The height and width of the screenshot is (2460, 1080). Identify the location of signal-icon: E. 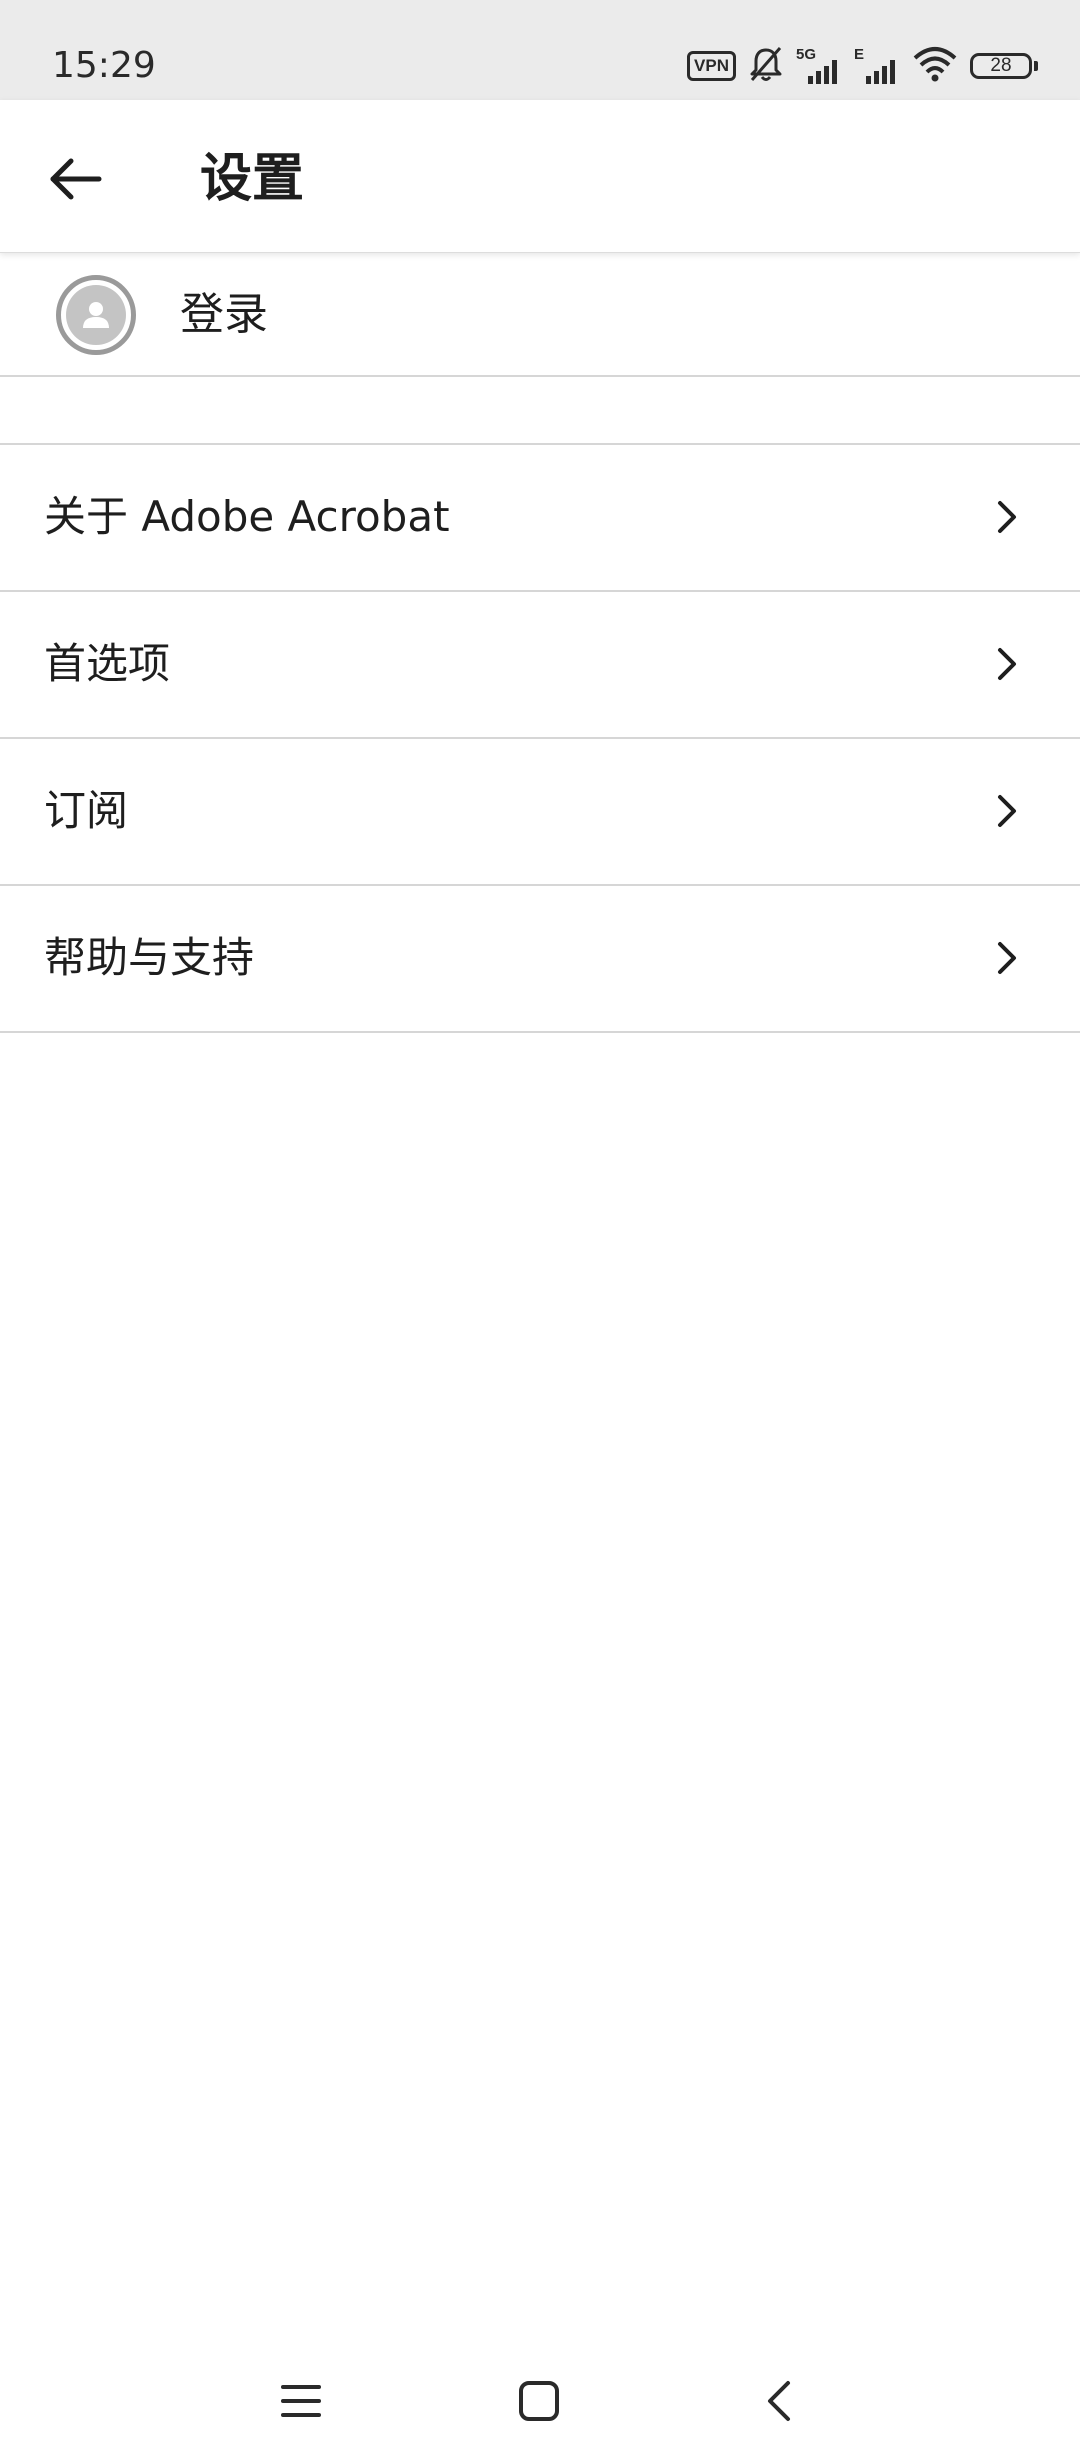
(877, 66).